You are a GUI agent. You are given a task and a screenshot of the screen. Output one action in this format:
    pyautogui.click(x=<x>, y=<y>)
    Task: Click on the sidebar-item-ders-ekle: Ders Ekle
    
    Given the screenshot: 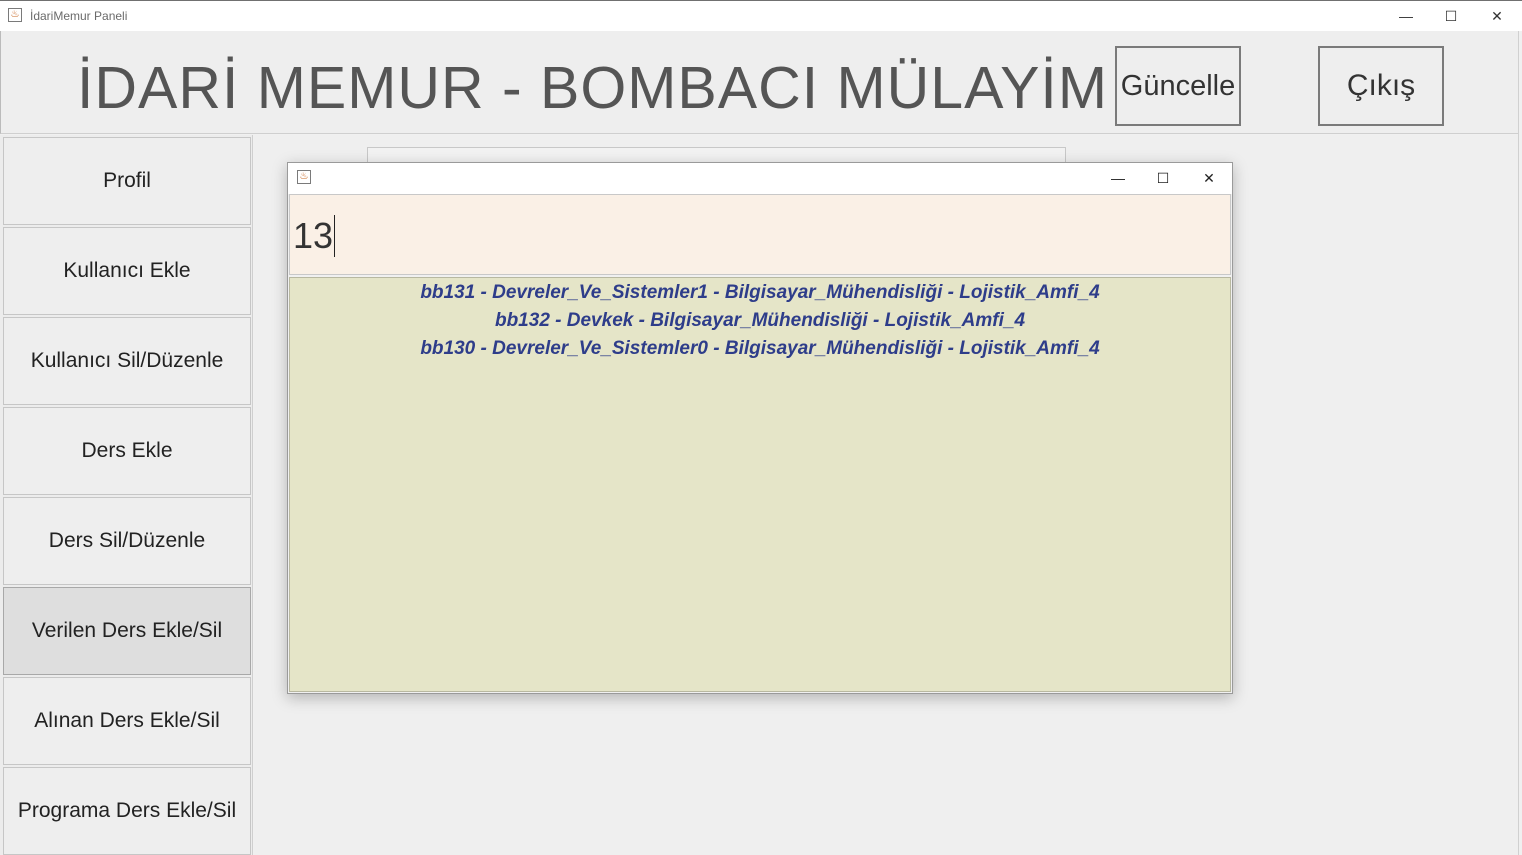 What is the action you would take?
    pyautogui.click(x=127, y=451)
    